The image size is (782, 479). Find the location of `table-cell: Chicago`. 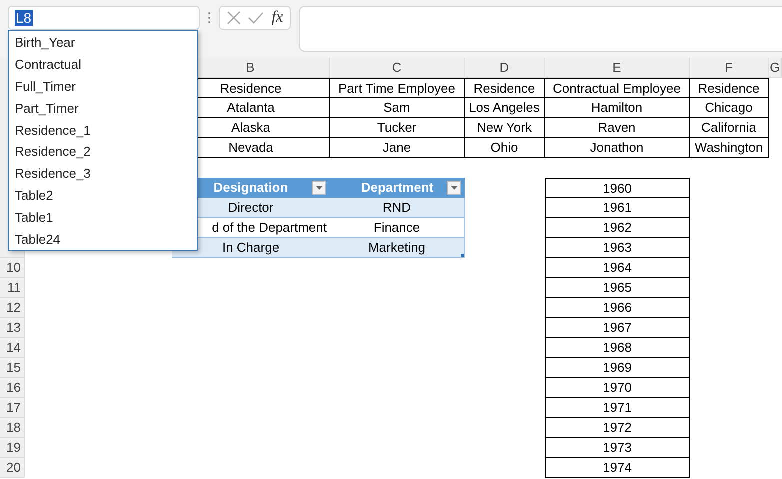

table-cell: Chicago is located at coordinates (729, 108).